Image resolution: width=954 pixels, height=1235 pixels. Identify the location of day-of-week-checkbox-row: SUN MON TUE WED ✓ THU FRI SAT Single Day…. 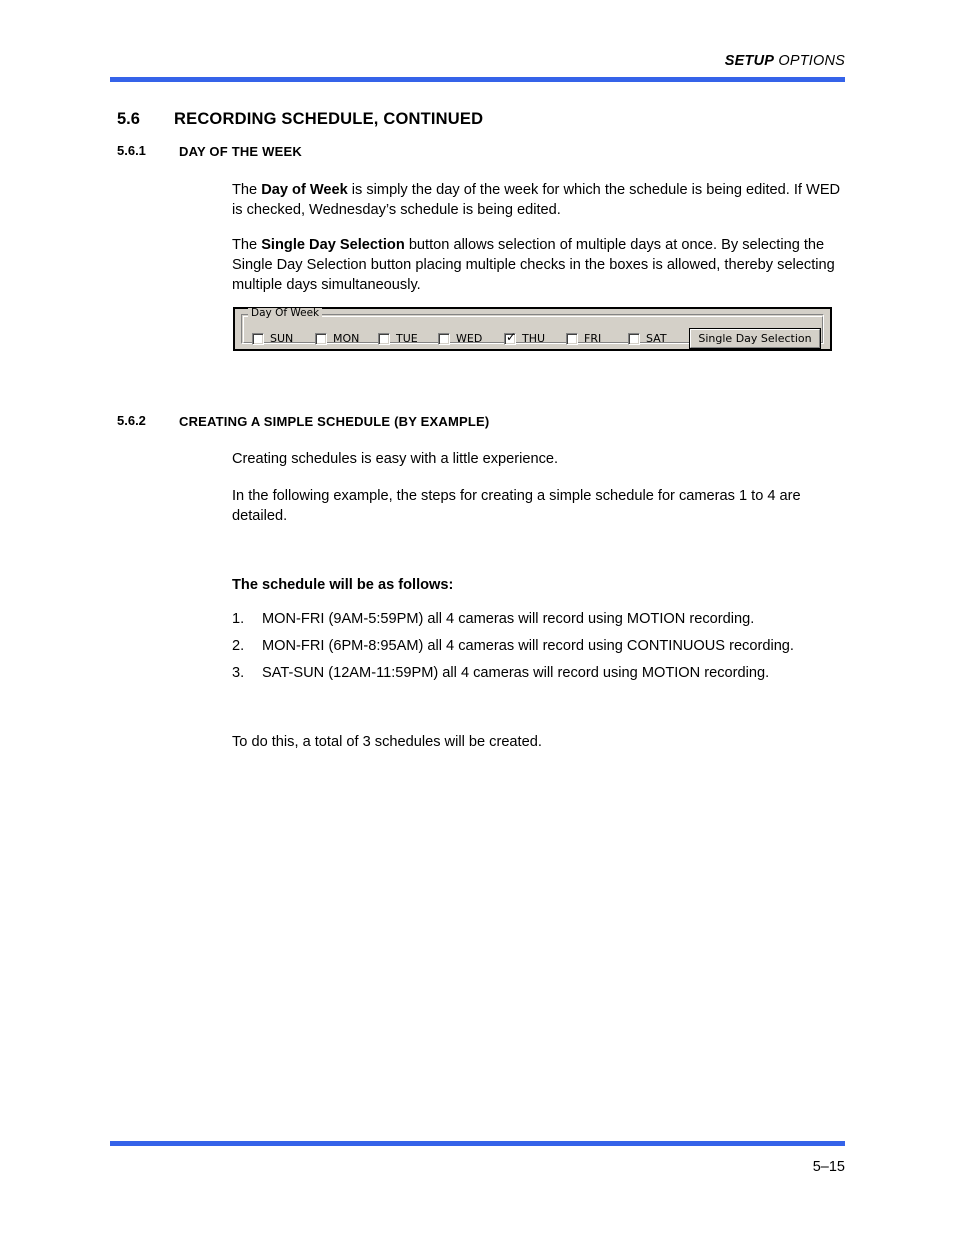
(532, 340).